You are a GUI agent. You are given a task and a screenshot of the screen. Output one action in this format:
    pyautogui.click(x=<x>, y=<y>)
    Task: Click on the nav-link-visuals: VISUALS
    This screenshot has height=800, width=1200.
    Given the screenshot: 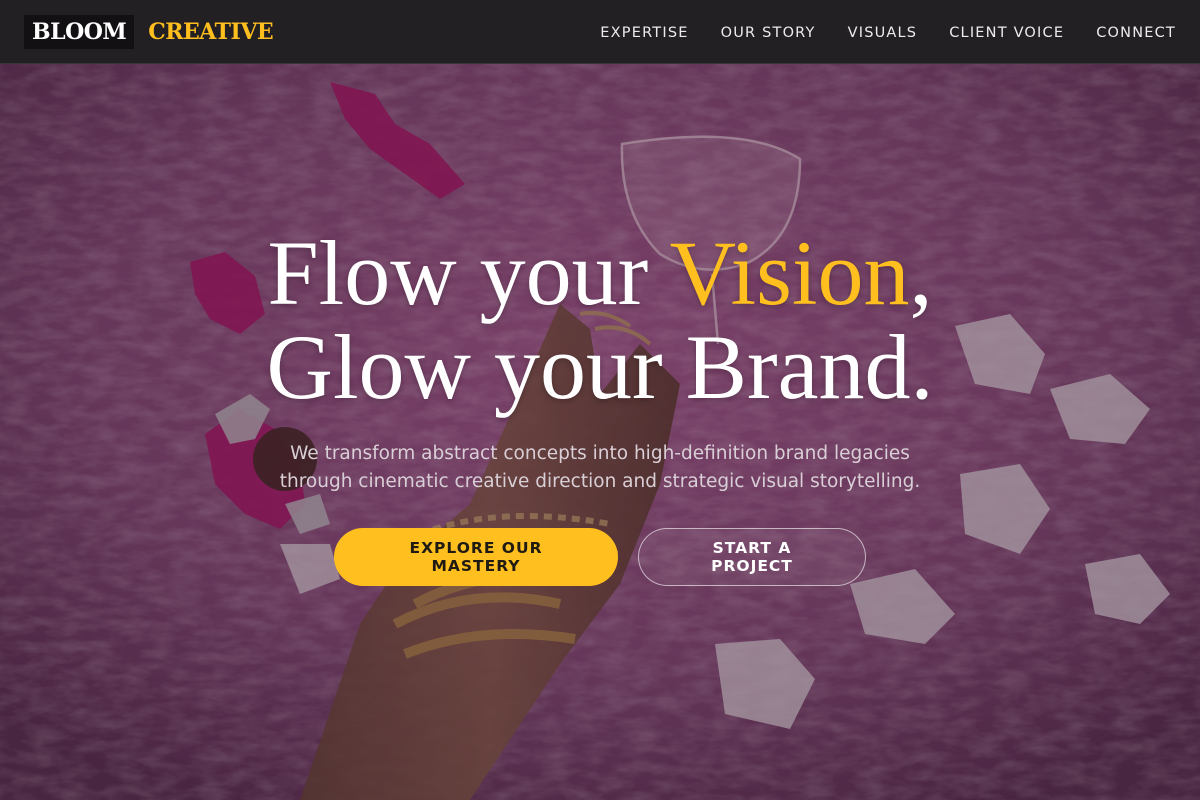 What is the action you would take?
    pyautogui.click(x=883, y=33)
    